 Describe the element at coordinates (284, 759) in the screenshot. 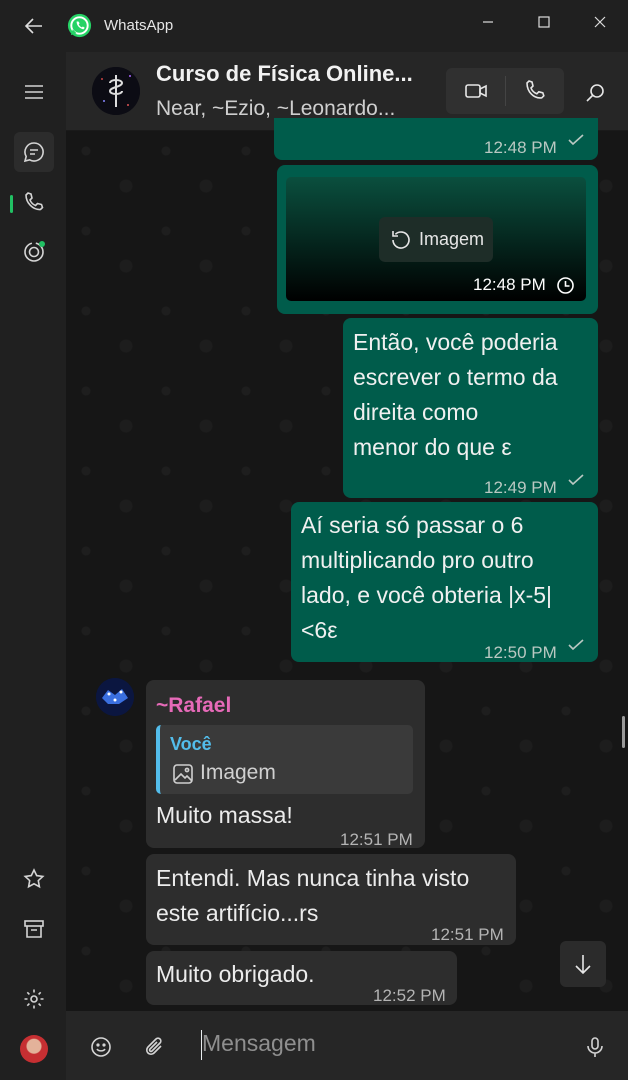

I see `quoted-message: Você Imagem` at that location.